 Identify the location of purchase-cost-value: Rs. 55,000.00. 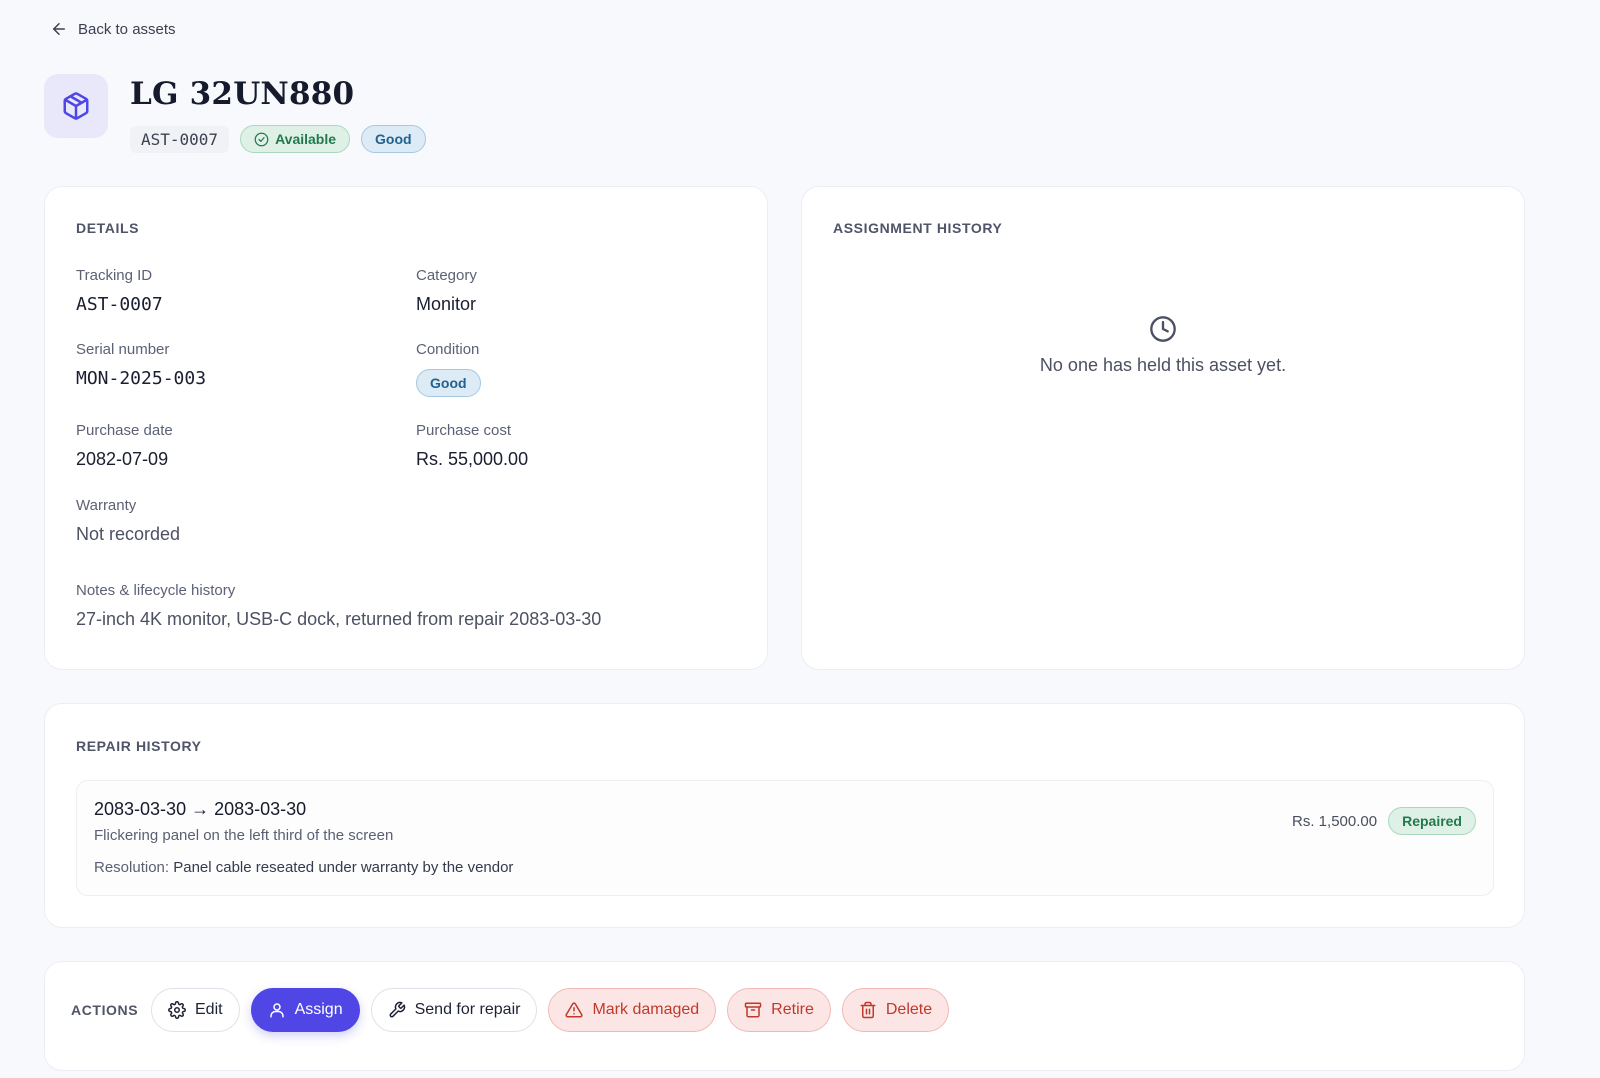
(472, 459).